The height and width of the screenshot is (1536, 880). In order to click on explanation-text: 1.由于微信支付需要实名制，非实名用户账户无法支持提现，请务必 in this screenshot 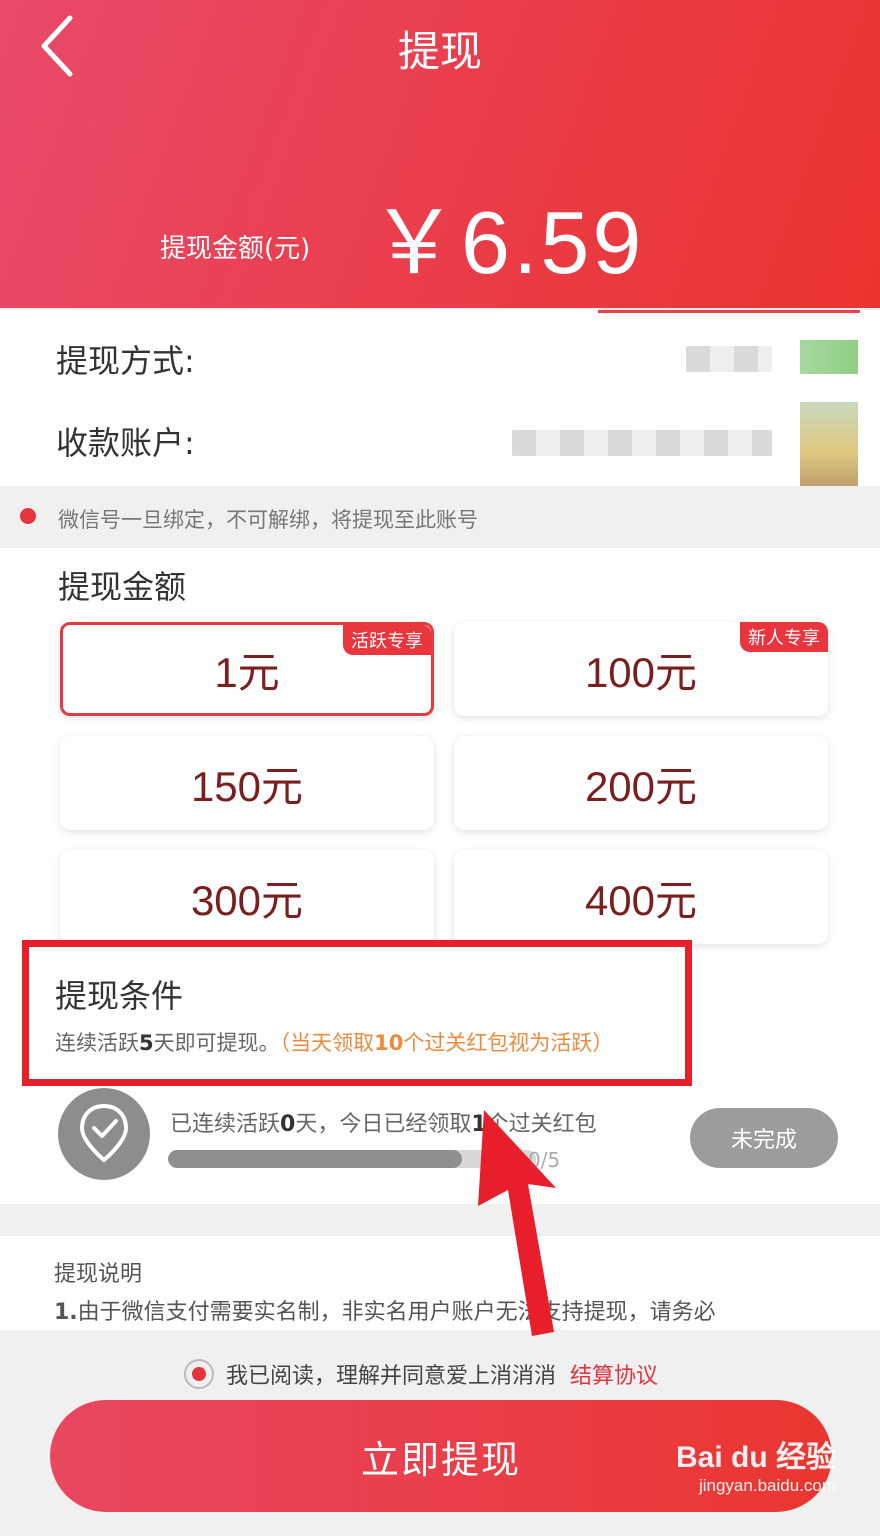, I will do `click(385, 1310)`.